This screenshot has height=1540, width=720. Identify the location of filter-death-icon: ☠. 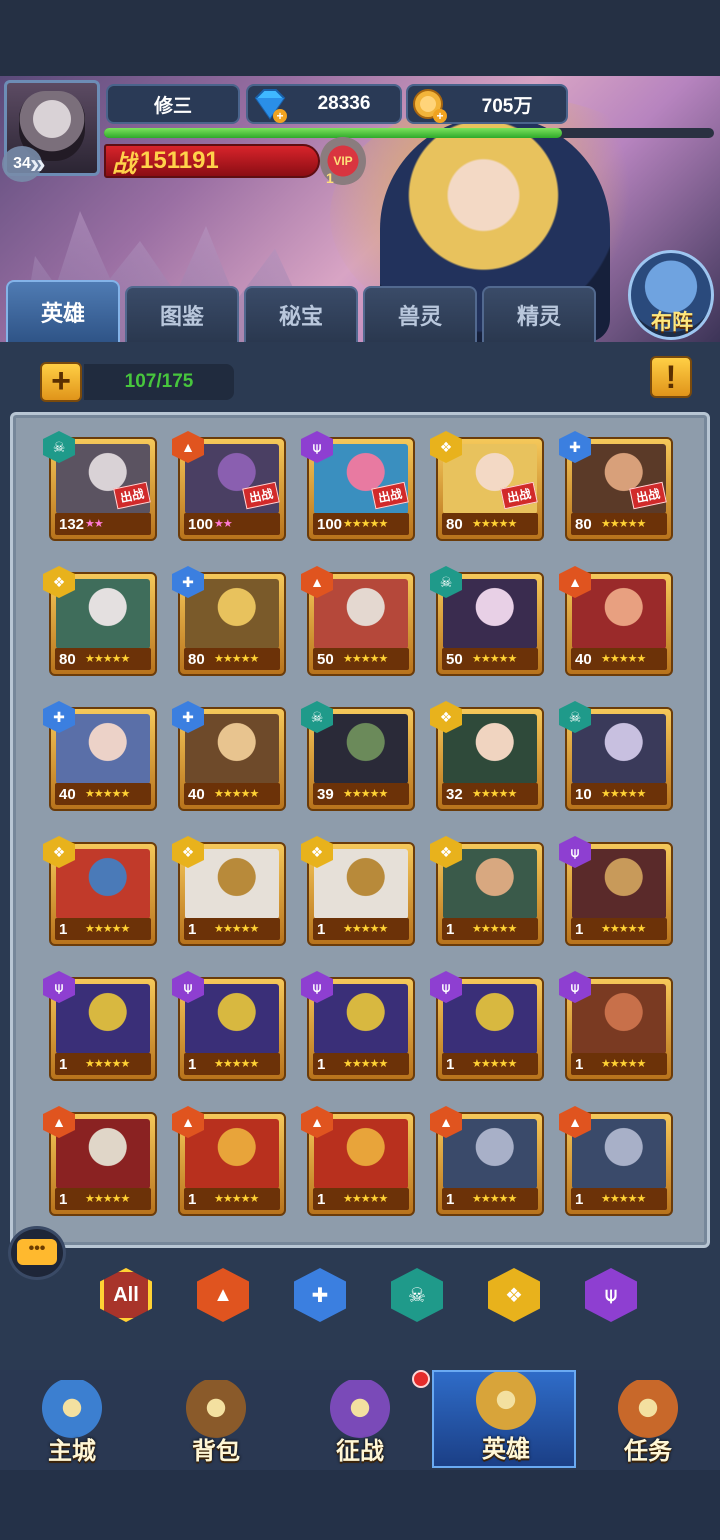
(417, 1295).